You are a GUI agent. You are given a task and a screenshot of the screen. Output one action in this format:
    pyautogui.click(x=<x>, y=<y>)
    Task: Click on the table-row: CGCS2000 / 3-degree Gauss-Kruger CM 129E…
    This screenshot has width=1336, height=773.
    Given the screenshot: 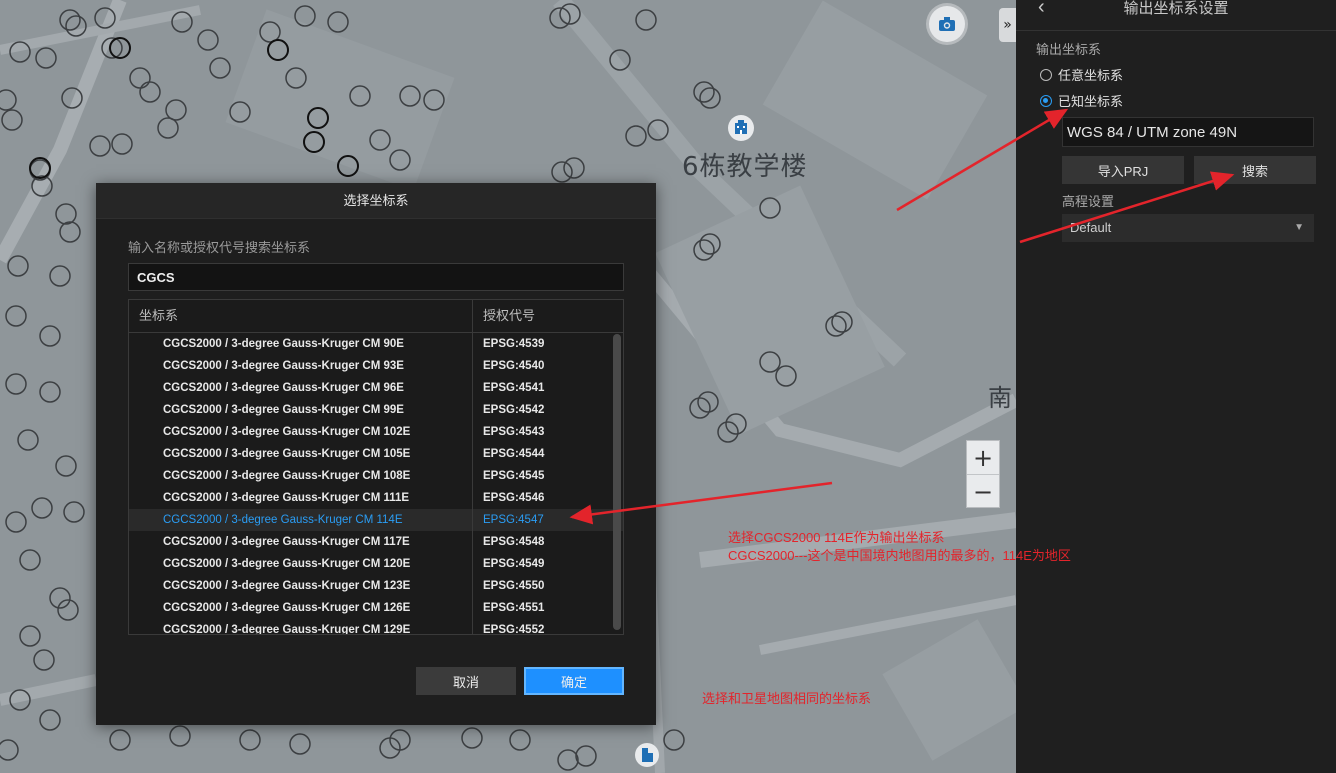 What is the action you would take?
    pyautogui.click(x=376, y=627)
    